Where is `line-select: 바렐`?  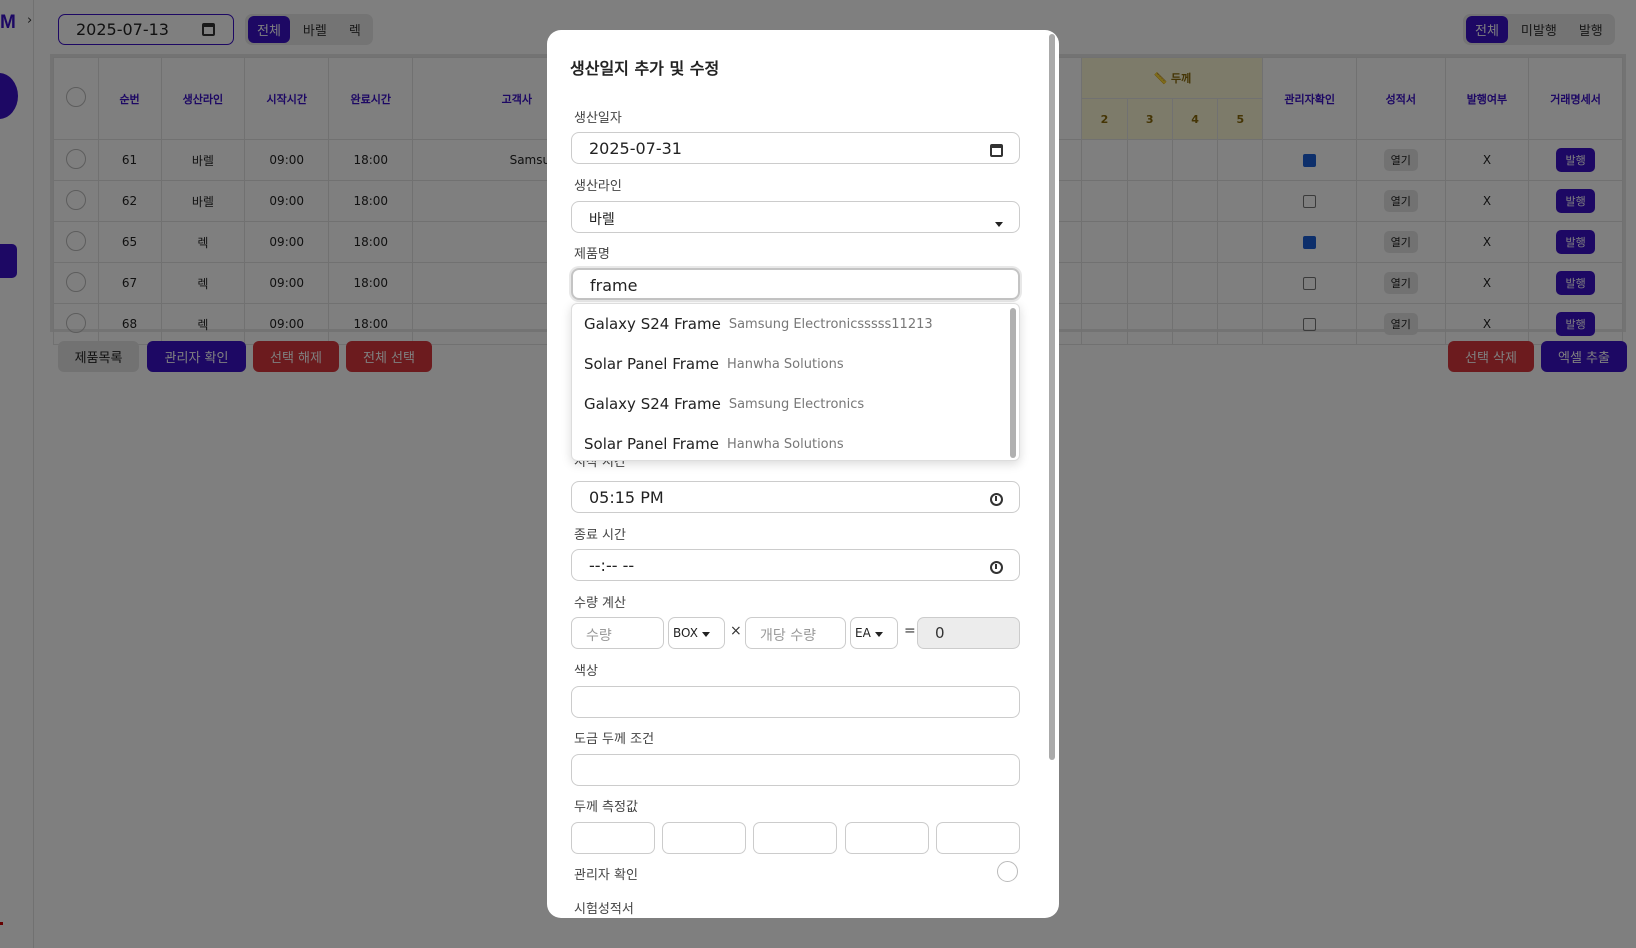 line-select: 바렐 is located at coordinates (795, 217).